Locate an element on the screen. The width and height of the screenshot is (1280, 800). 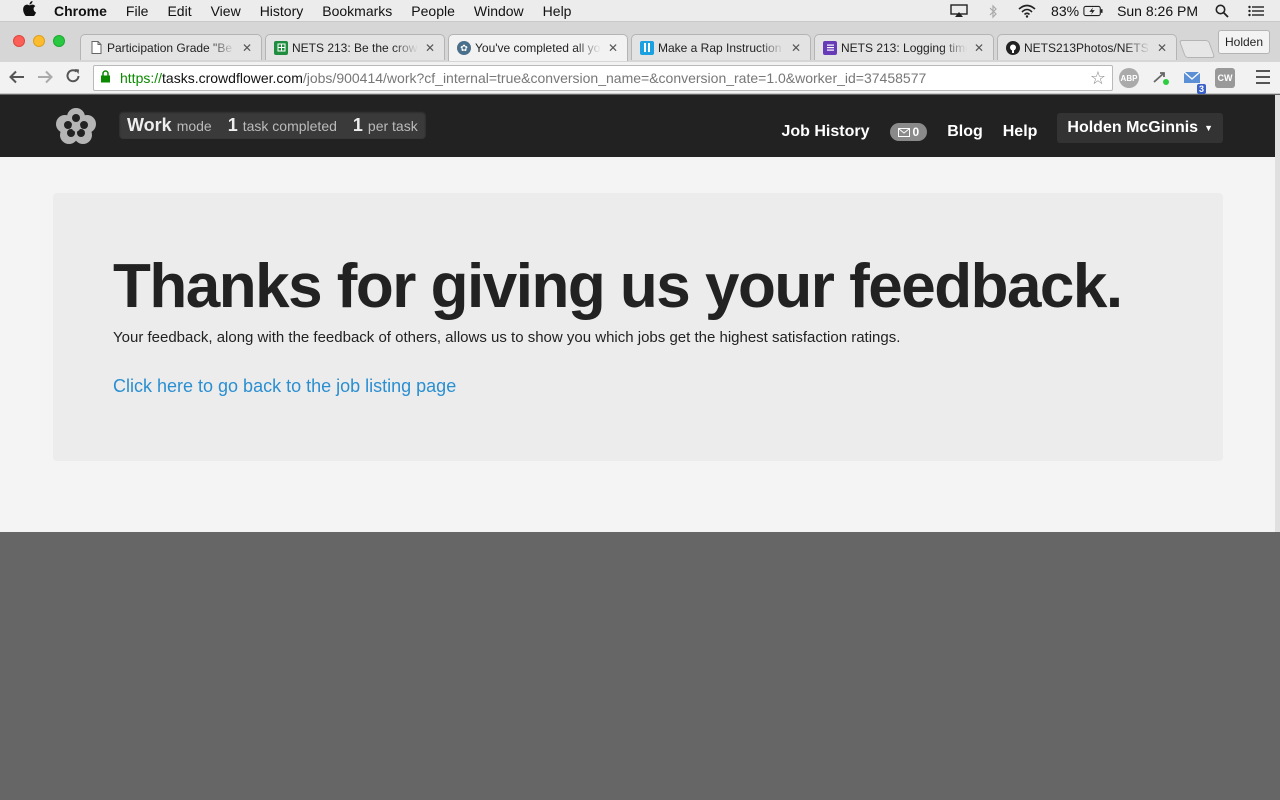
spotlight-search-icon is located at coordinates (1222, 11).